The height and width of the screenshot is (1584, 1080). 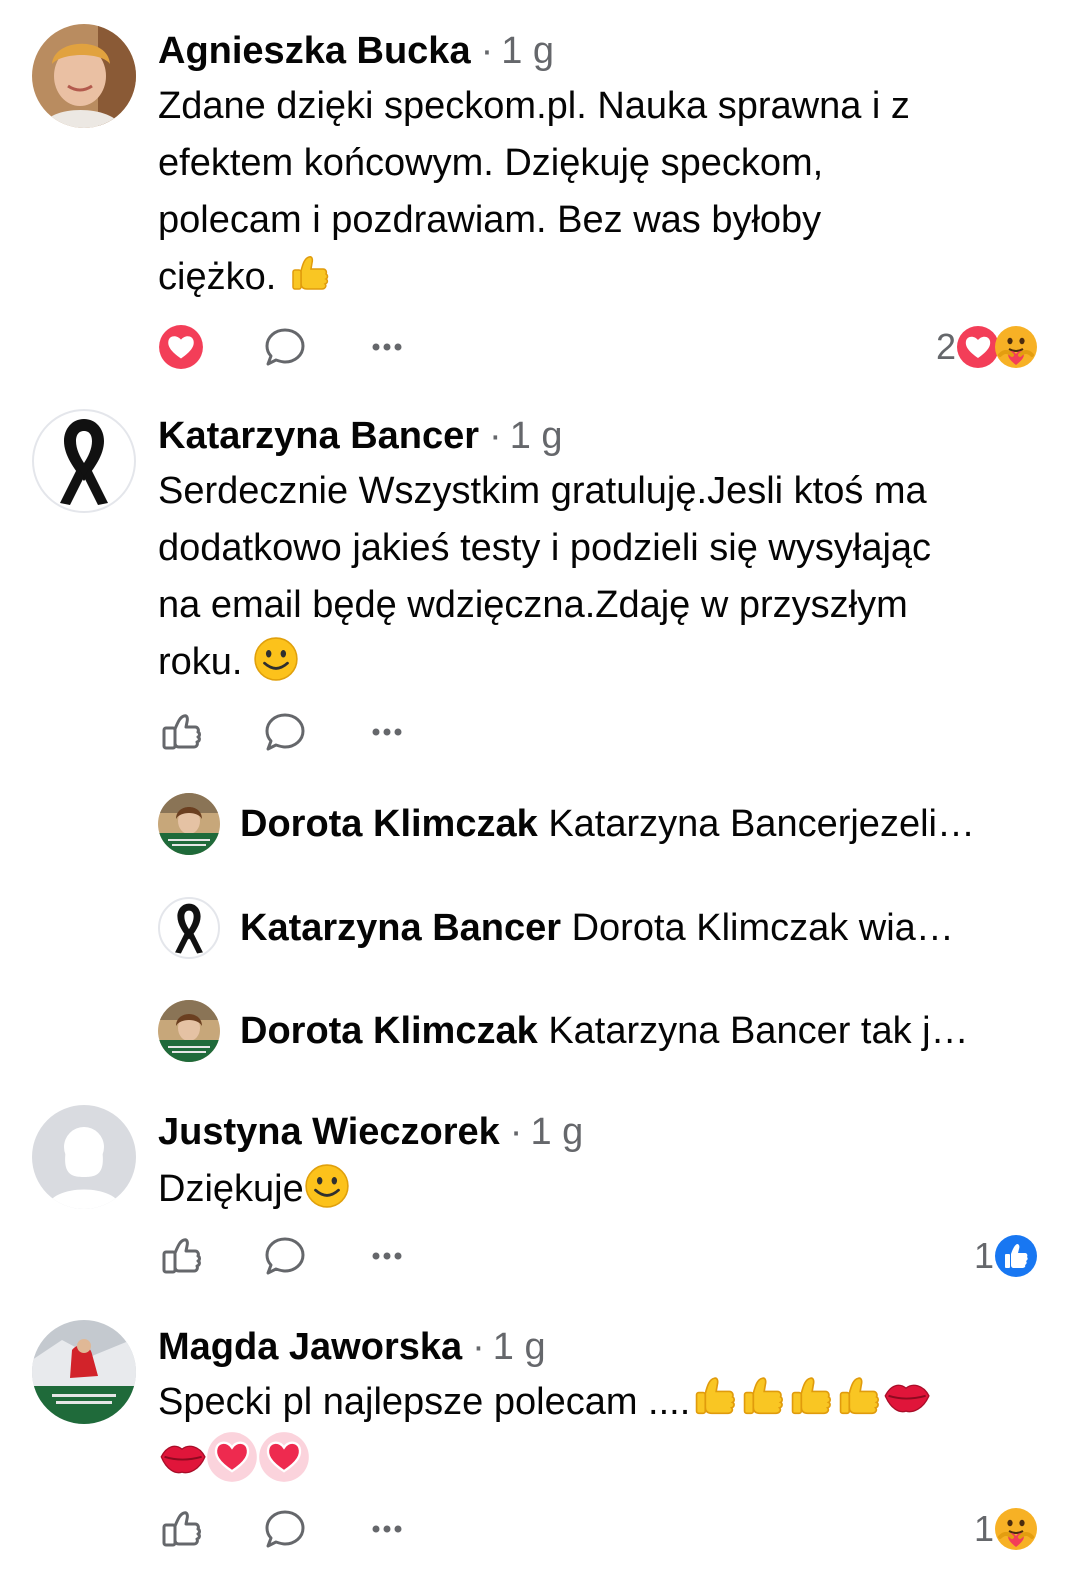 What do you see at coordinates (490, 220) in the screenshot?
I see `comment-line: polecam i pozdrawiam. Bez was byłoby` at bounding box center [490, 220].